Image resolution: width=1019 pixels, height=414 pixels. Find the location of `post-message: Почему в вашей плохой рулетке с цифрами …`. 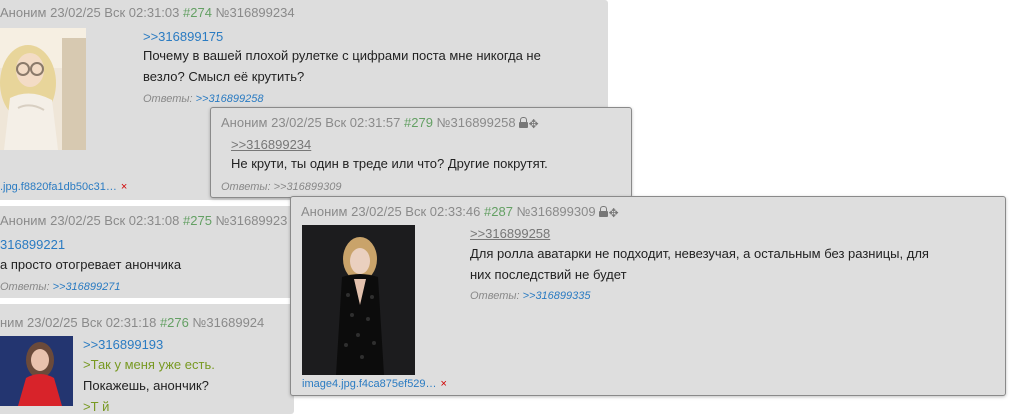

post-message: Почему в вашей плохой рулетке с цифрами … is located at coordinates (342, 66).